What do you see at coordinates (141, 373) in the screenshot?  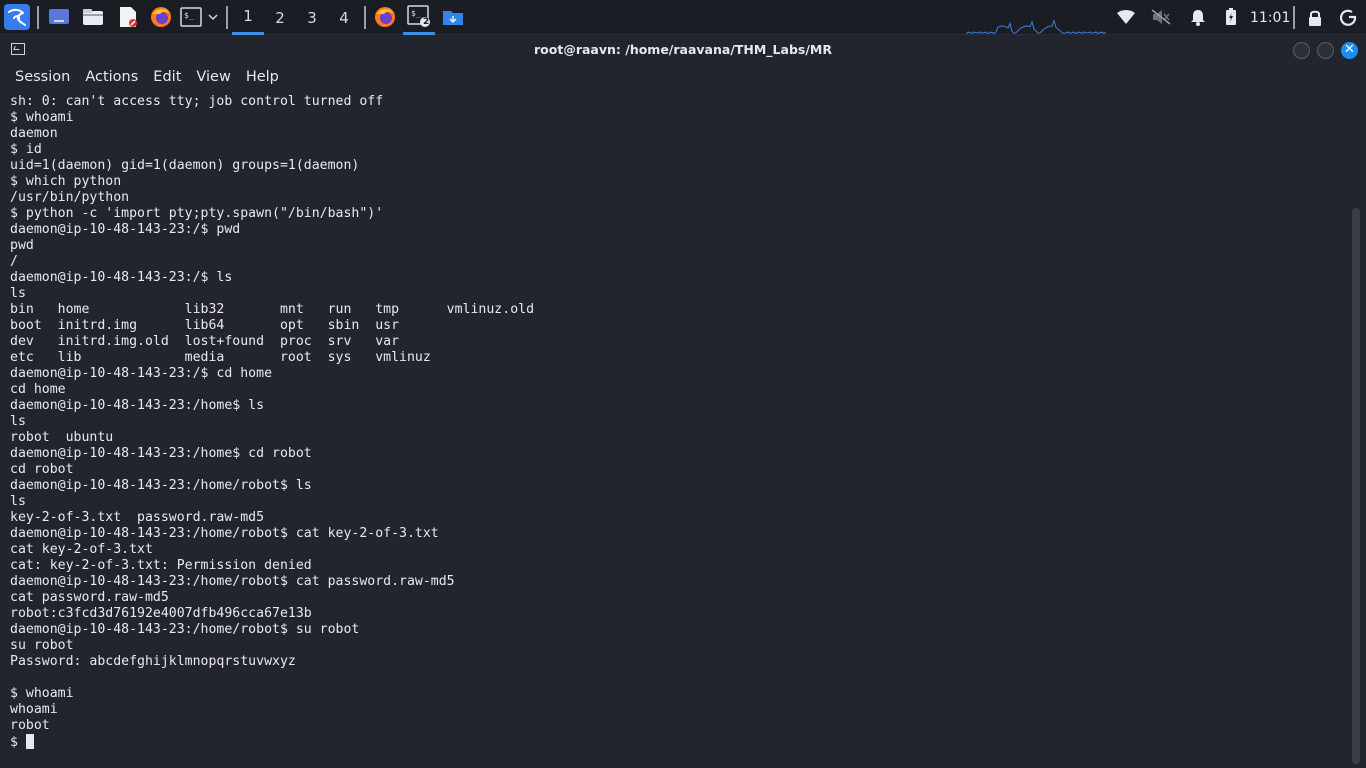 I see `terminal-line: daemon@ip-10-48-143-23:/$ cd home` at bounding box center [141, 373].